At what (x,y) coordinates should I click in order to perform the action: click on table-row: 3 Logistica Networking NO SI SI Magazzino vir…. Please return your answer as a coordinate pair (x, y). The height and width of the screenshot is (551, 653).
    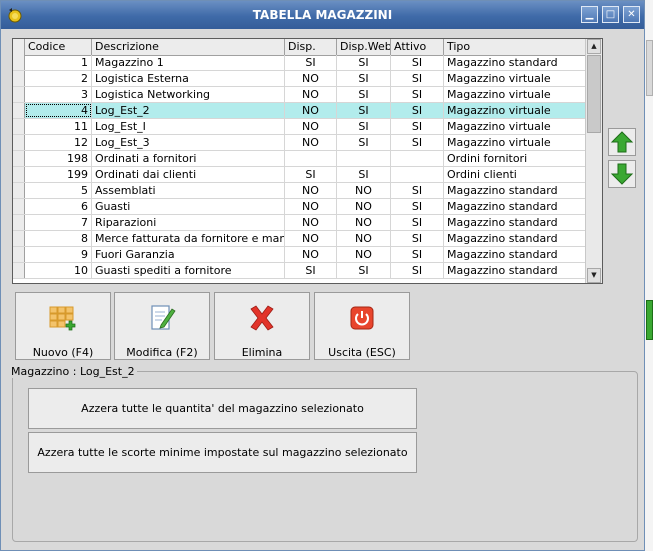
    Looking at the image, I should click on (300, 95).